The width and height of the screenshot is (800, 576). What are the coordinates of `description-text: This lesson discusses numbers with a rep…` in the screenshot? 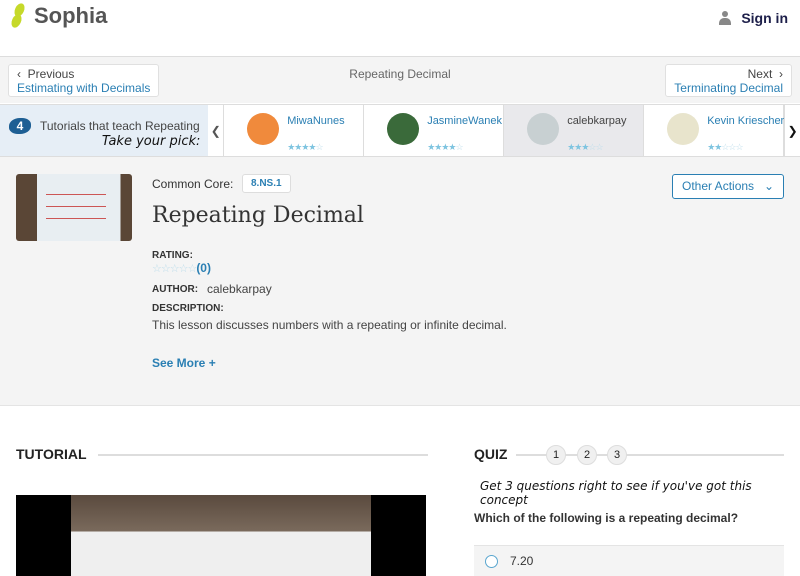 It's located at (329, 325).